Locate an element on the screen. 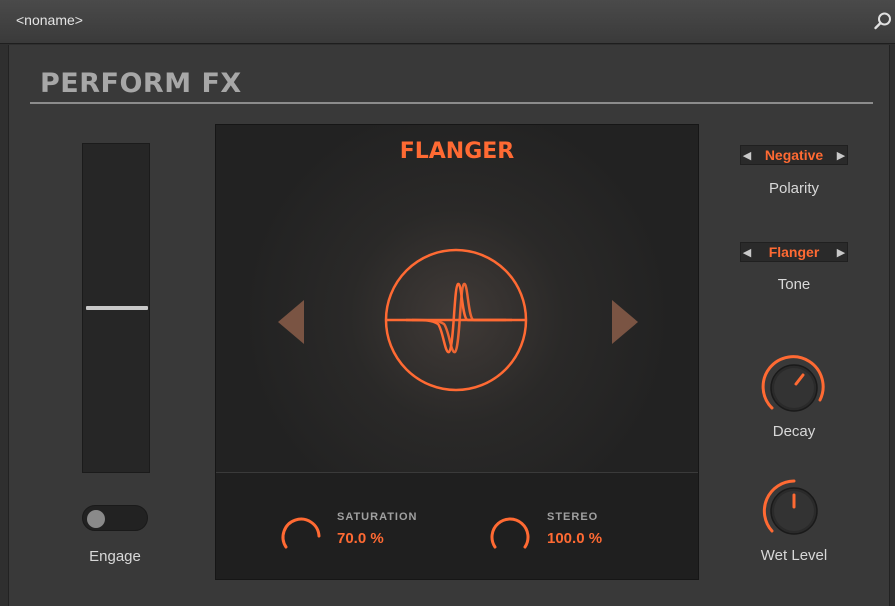 This screenshot has height=606, width=895. polarity-selector: ◀ Negative ▶ is located at coordinates (794, 155).